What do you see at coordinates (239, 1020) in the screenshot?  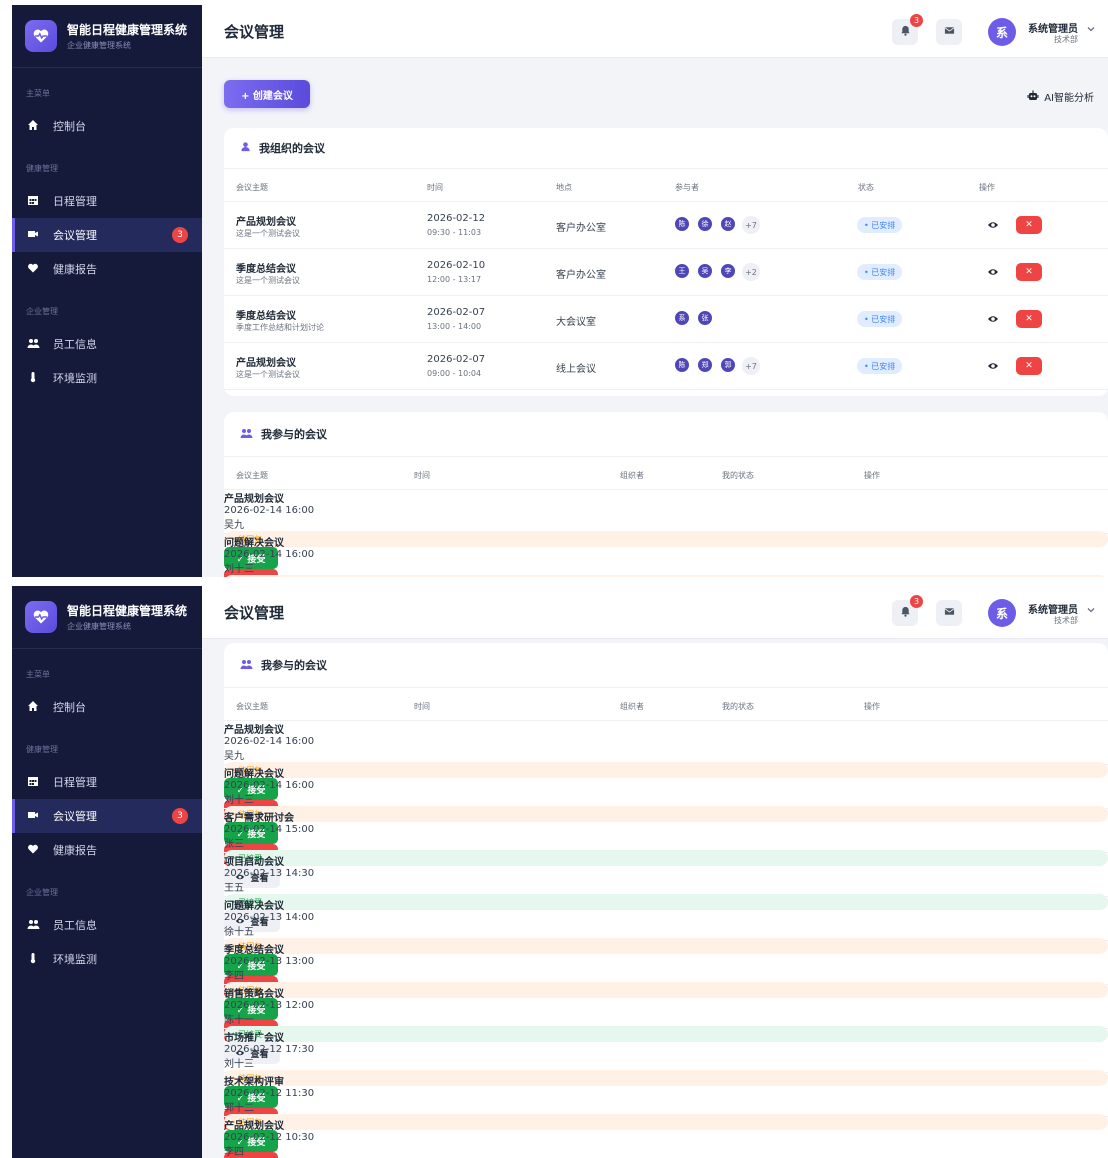 I see `meeting-organizer: 陈十一` at bounding box center [239, 1020].